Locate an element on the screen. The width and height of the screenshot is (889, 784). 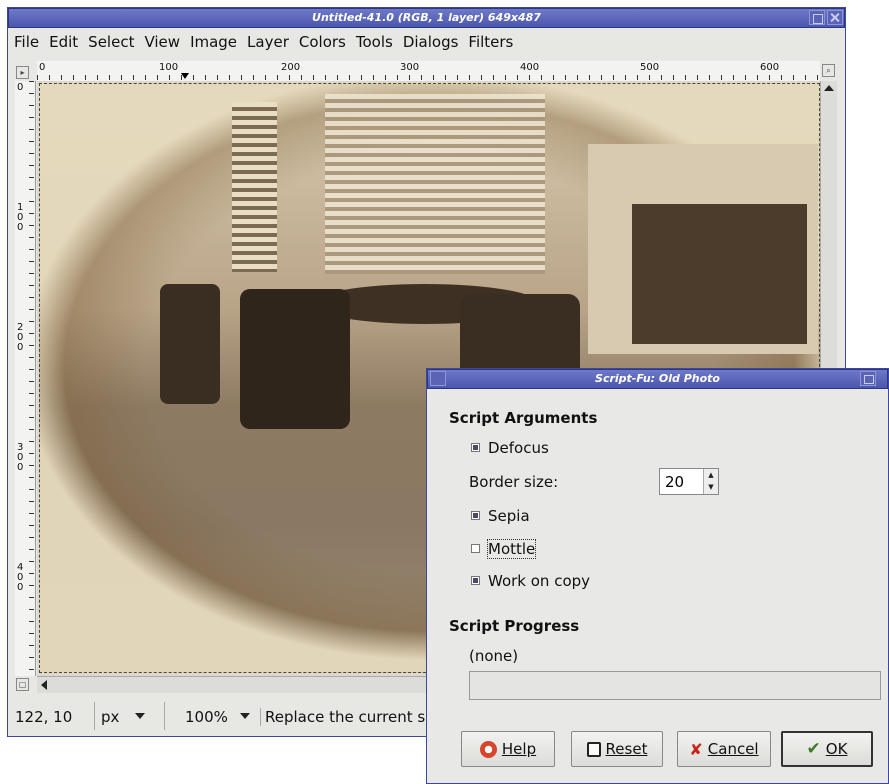
pointer-marker-icon is located at coordinates (185, 76).